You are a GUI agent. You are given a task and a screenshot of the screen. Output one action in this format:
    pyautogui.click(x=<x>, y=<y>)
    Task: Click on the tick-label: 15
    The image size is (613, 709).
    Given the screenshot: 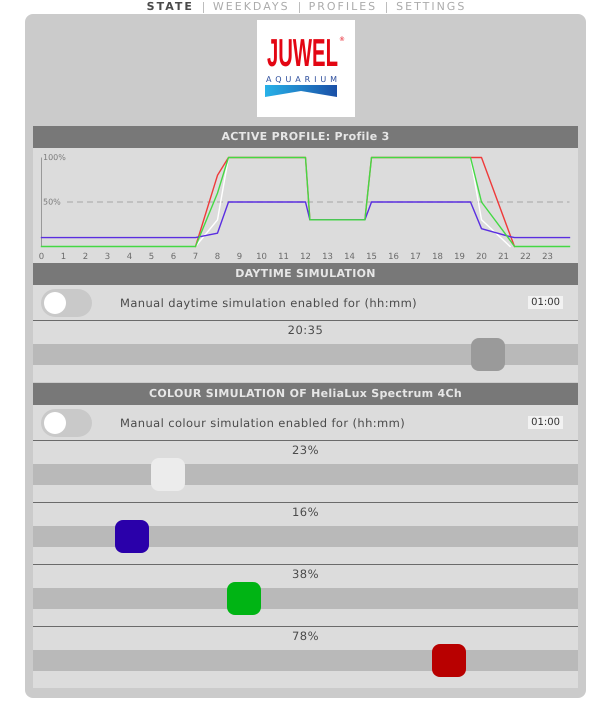 What is the action you would take?
    pyautogui.click(x=371, y=257)
    